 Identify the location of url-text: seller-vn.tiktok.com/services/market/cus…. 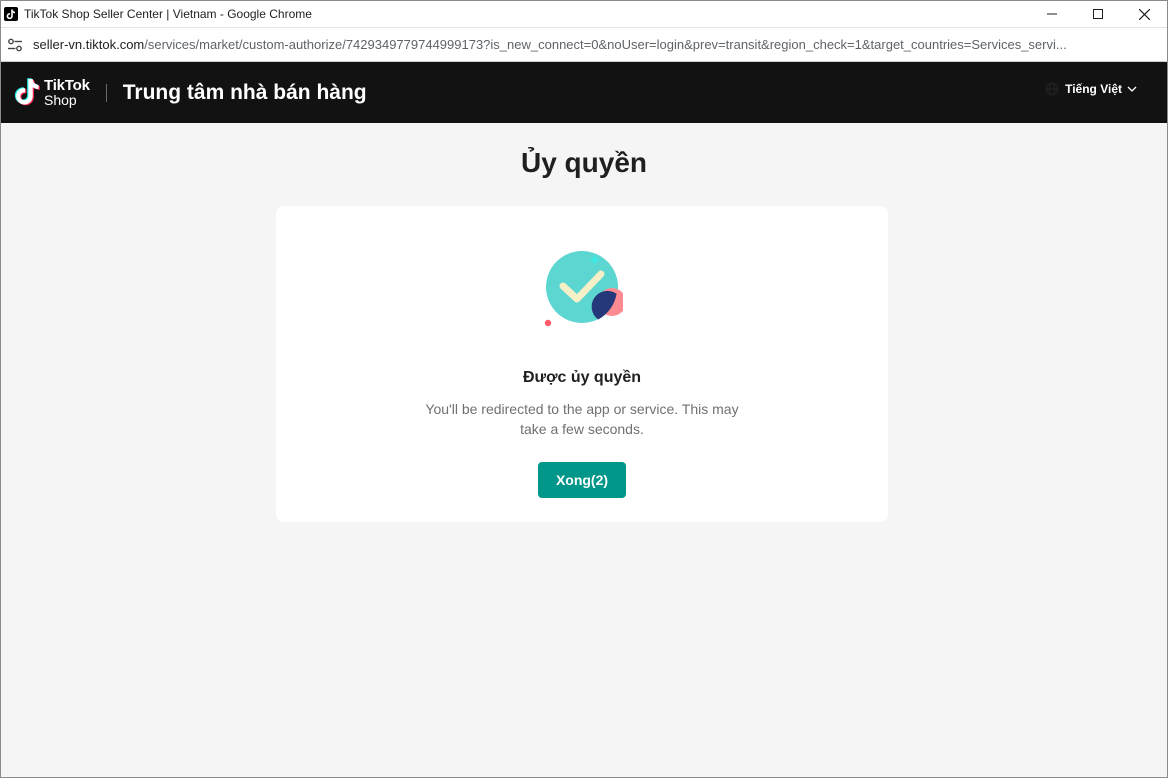
(588, 44).